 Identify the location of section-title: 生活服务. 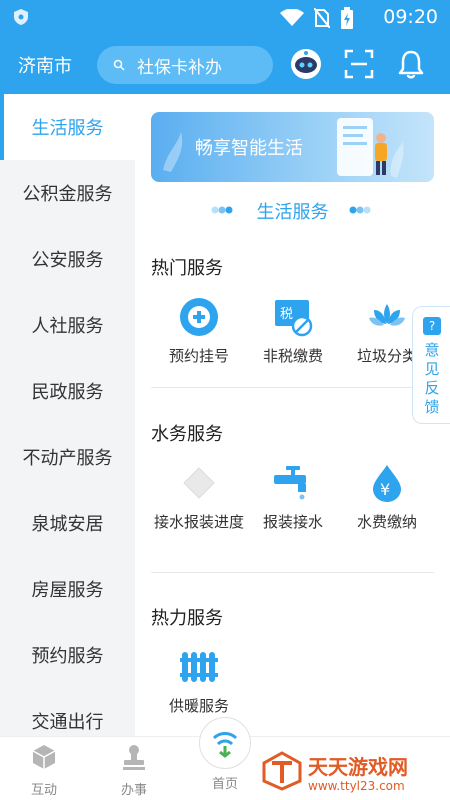
(292, 212).